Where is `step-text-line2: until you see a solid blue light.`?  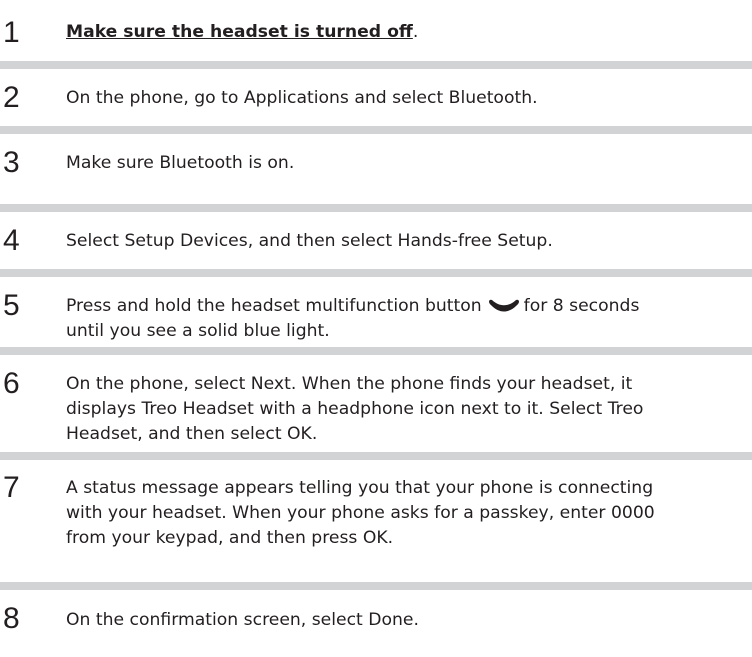 step-text-line2: until you see a solid blue light. is located at coordinates (198, 331).